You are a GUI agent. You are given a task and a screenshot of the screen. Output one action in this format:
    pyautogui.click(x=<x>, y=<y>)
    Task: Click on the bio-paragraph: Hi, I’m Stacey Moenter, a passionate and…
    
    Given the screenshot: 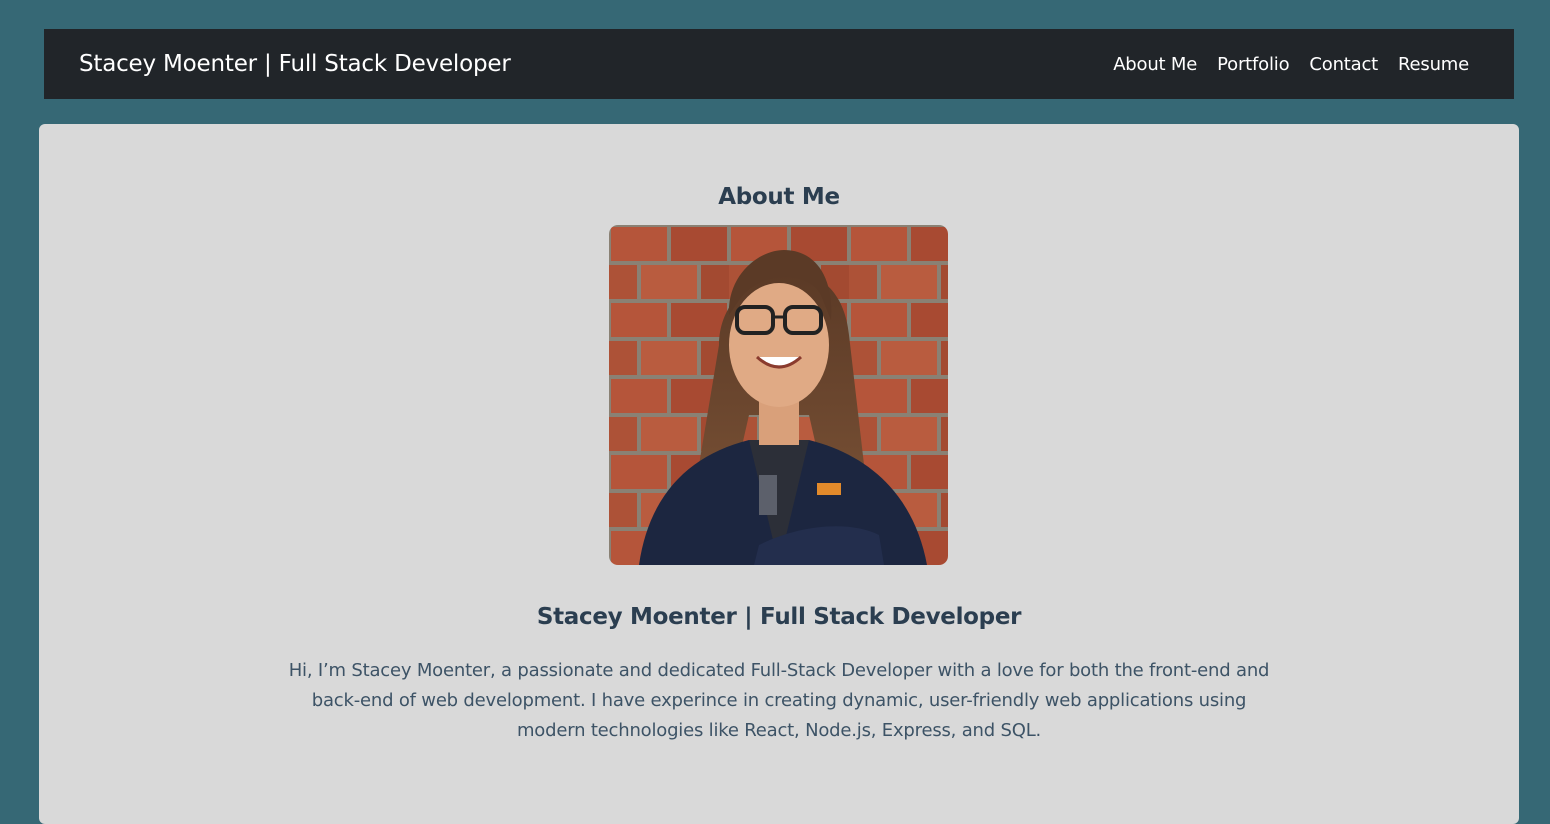 What is the action you would take?
    pyautogui.click(x=779, y=700)
    